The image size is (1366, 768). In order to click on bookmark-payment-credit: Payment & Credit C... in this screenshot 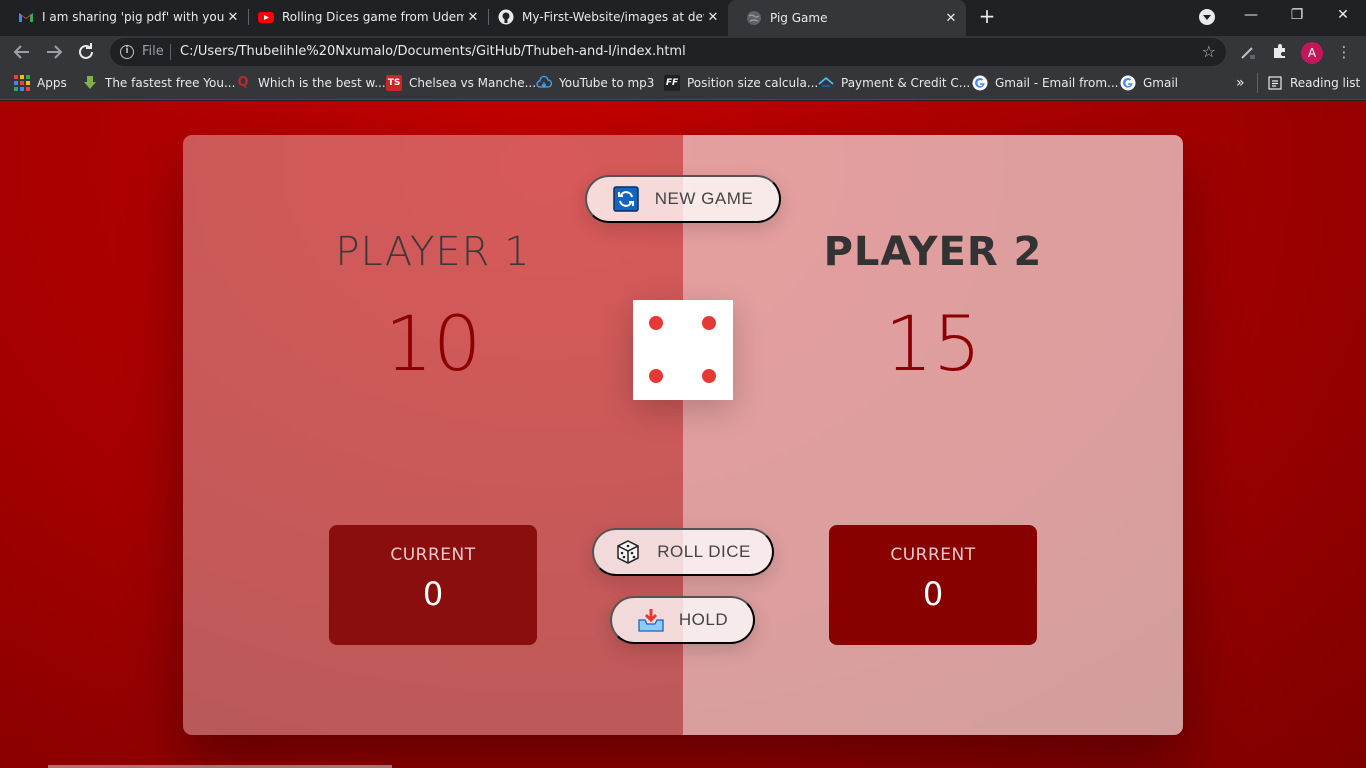, I will do `click(894, 83)`.